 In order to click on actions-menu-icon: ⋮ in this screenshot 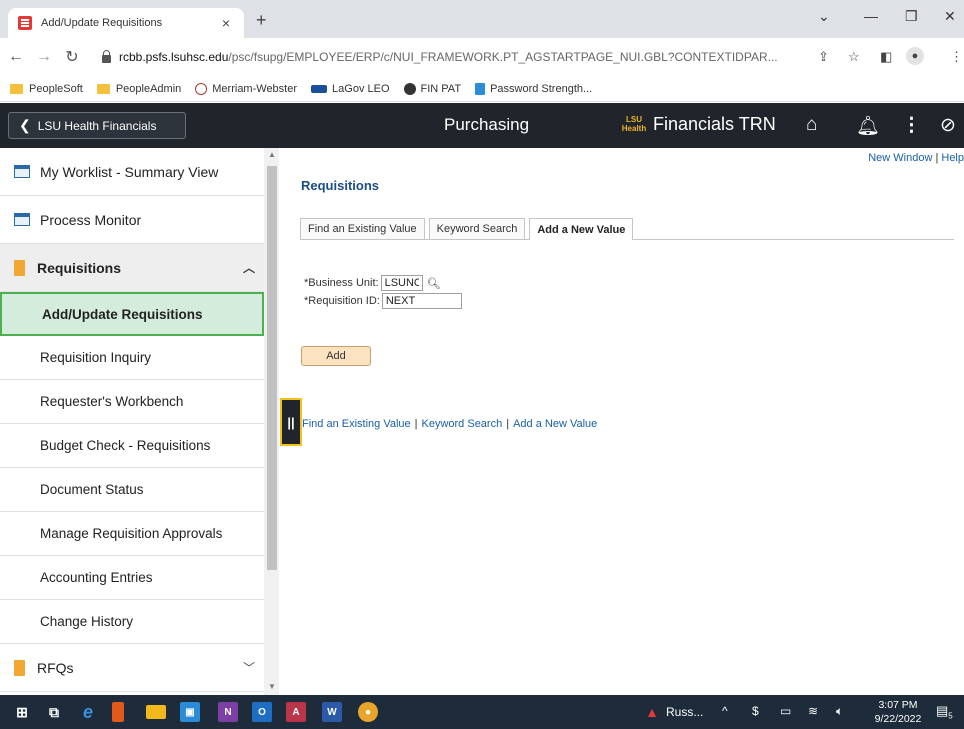, I will do `click(911, 125)`.